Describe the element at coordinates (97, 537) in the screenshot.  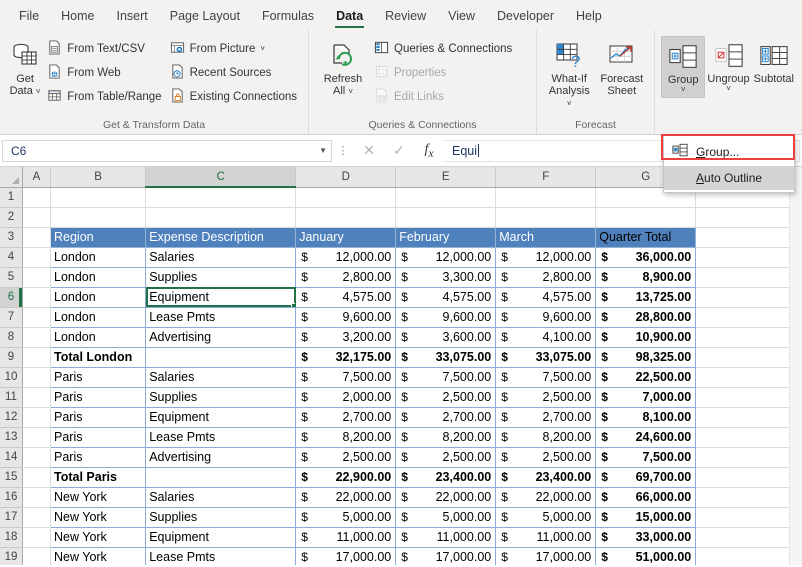
I see `cell-B18: New York` at that location.